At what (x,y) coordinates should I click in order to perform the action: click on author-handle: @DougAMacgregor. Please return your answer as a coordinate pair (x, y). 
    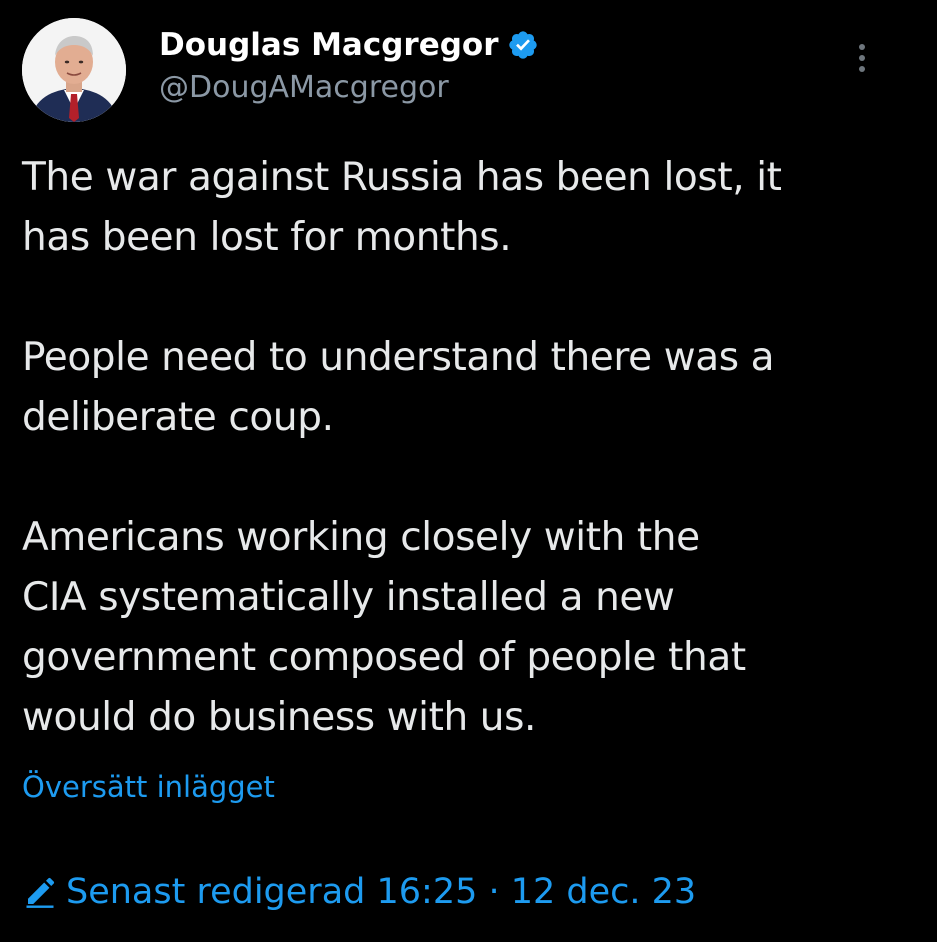
    Looking at the image, I should click on (349, 87).